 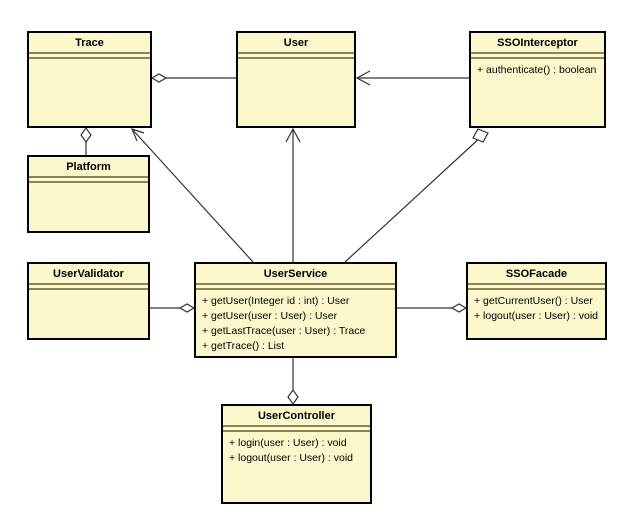 What do you see at coordinates (416, 195) in the screenshot?
I see `edge-userservice-ssointerceptor` at bounding box center [416, 195].